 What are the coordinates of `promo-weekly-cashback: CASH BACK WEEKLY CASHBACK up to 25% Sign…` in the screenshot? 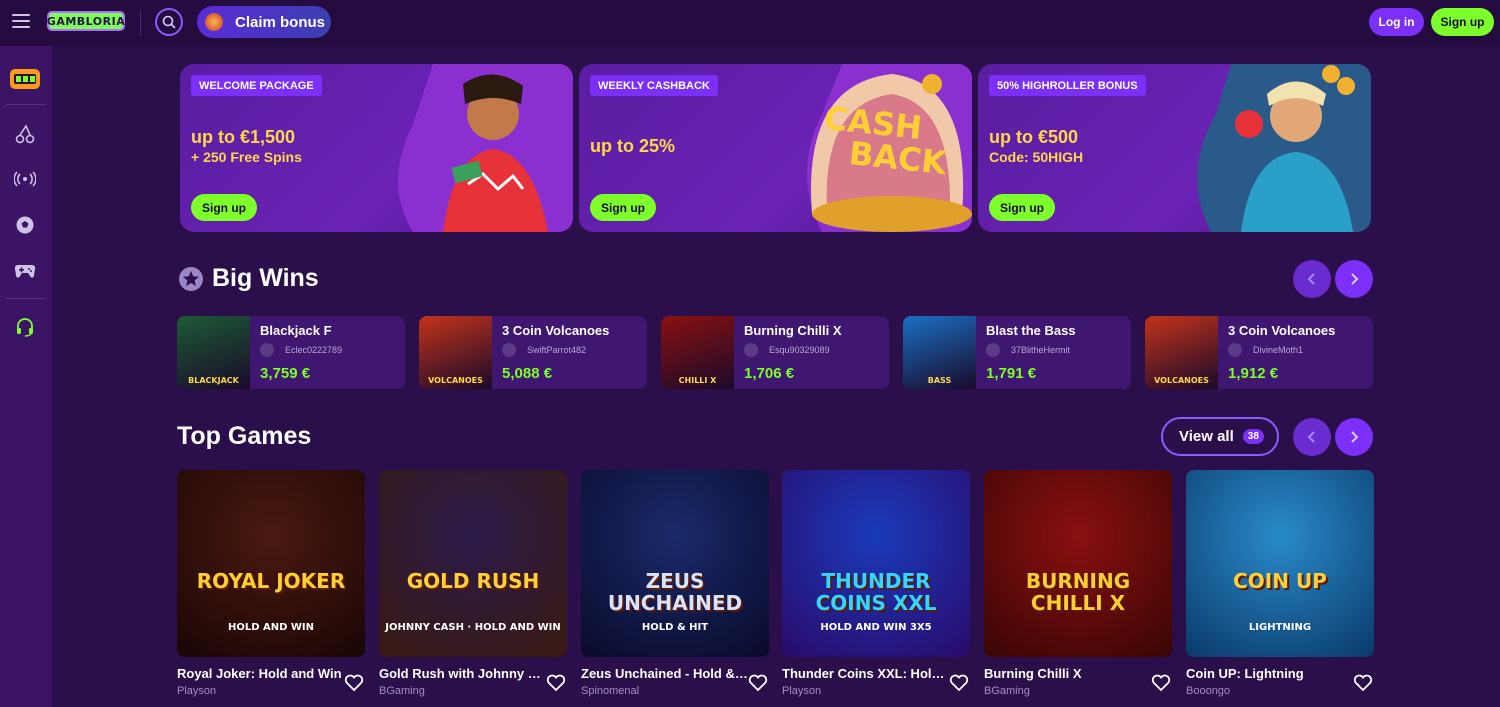 It's located at (775, 148).